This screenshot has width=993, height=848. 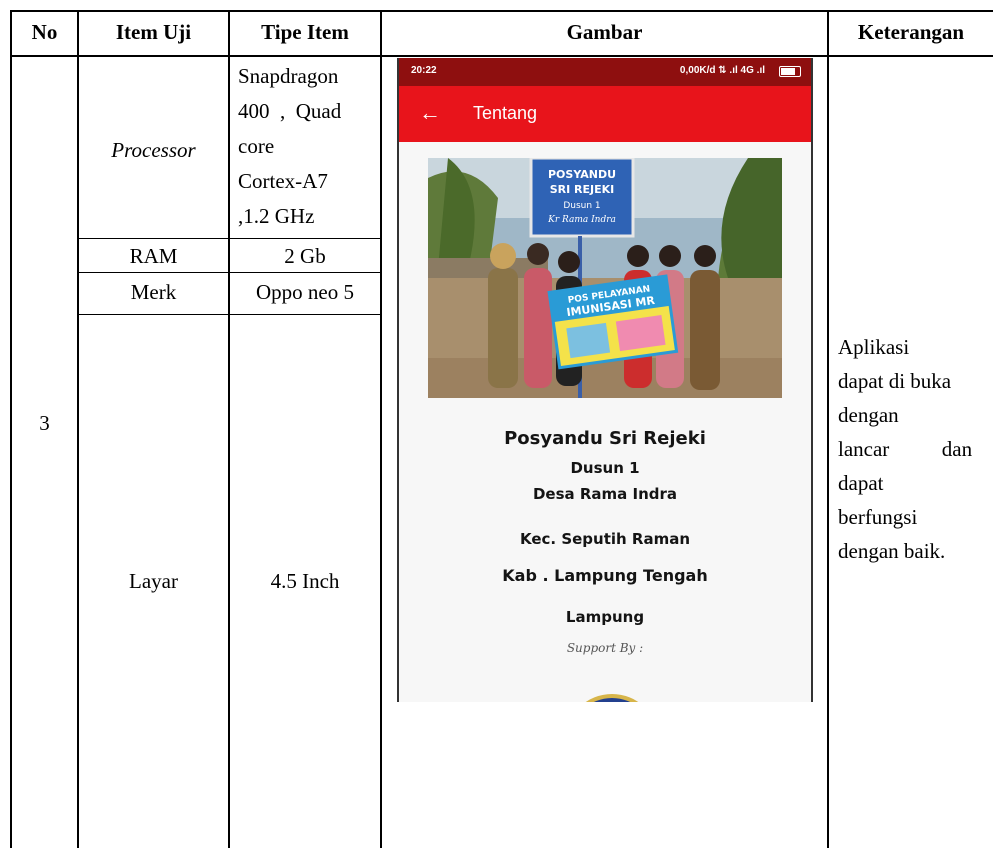 What do you see at coordinates (153, 150) in the screenshot?
I see `item-processor: Processor` at bounding box center [153, 150].